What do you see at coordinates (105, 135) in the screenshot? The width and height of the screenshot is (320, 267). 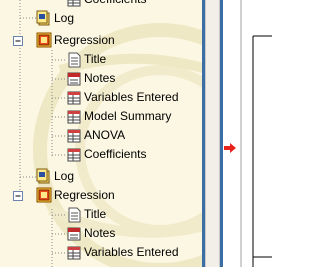 I see `tree-item-label: ANOVA` at bounding box center [105, 135].